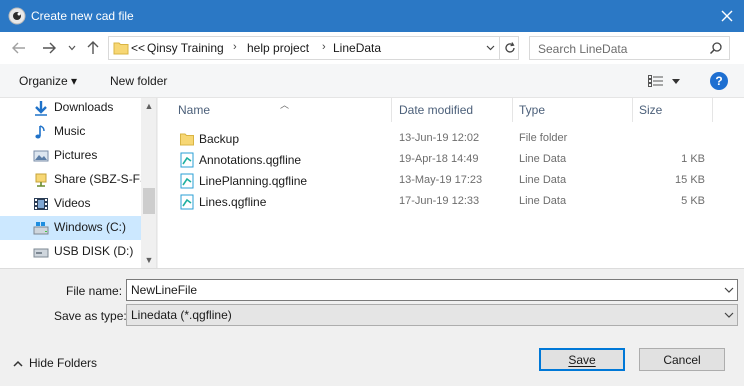 The width and height of the screenshot is (744, 386). I want to click on nav-item-label: Music, so click(70, 131).